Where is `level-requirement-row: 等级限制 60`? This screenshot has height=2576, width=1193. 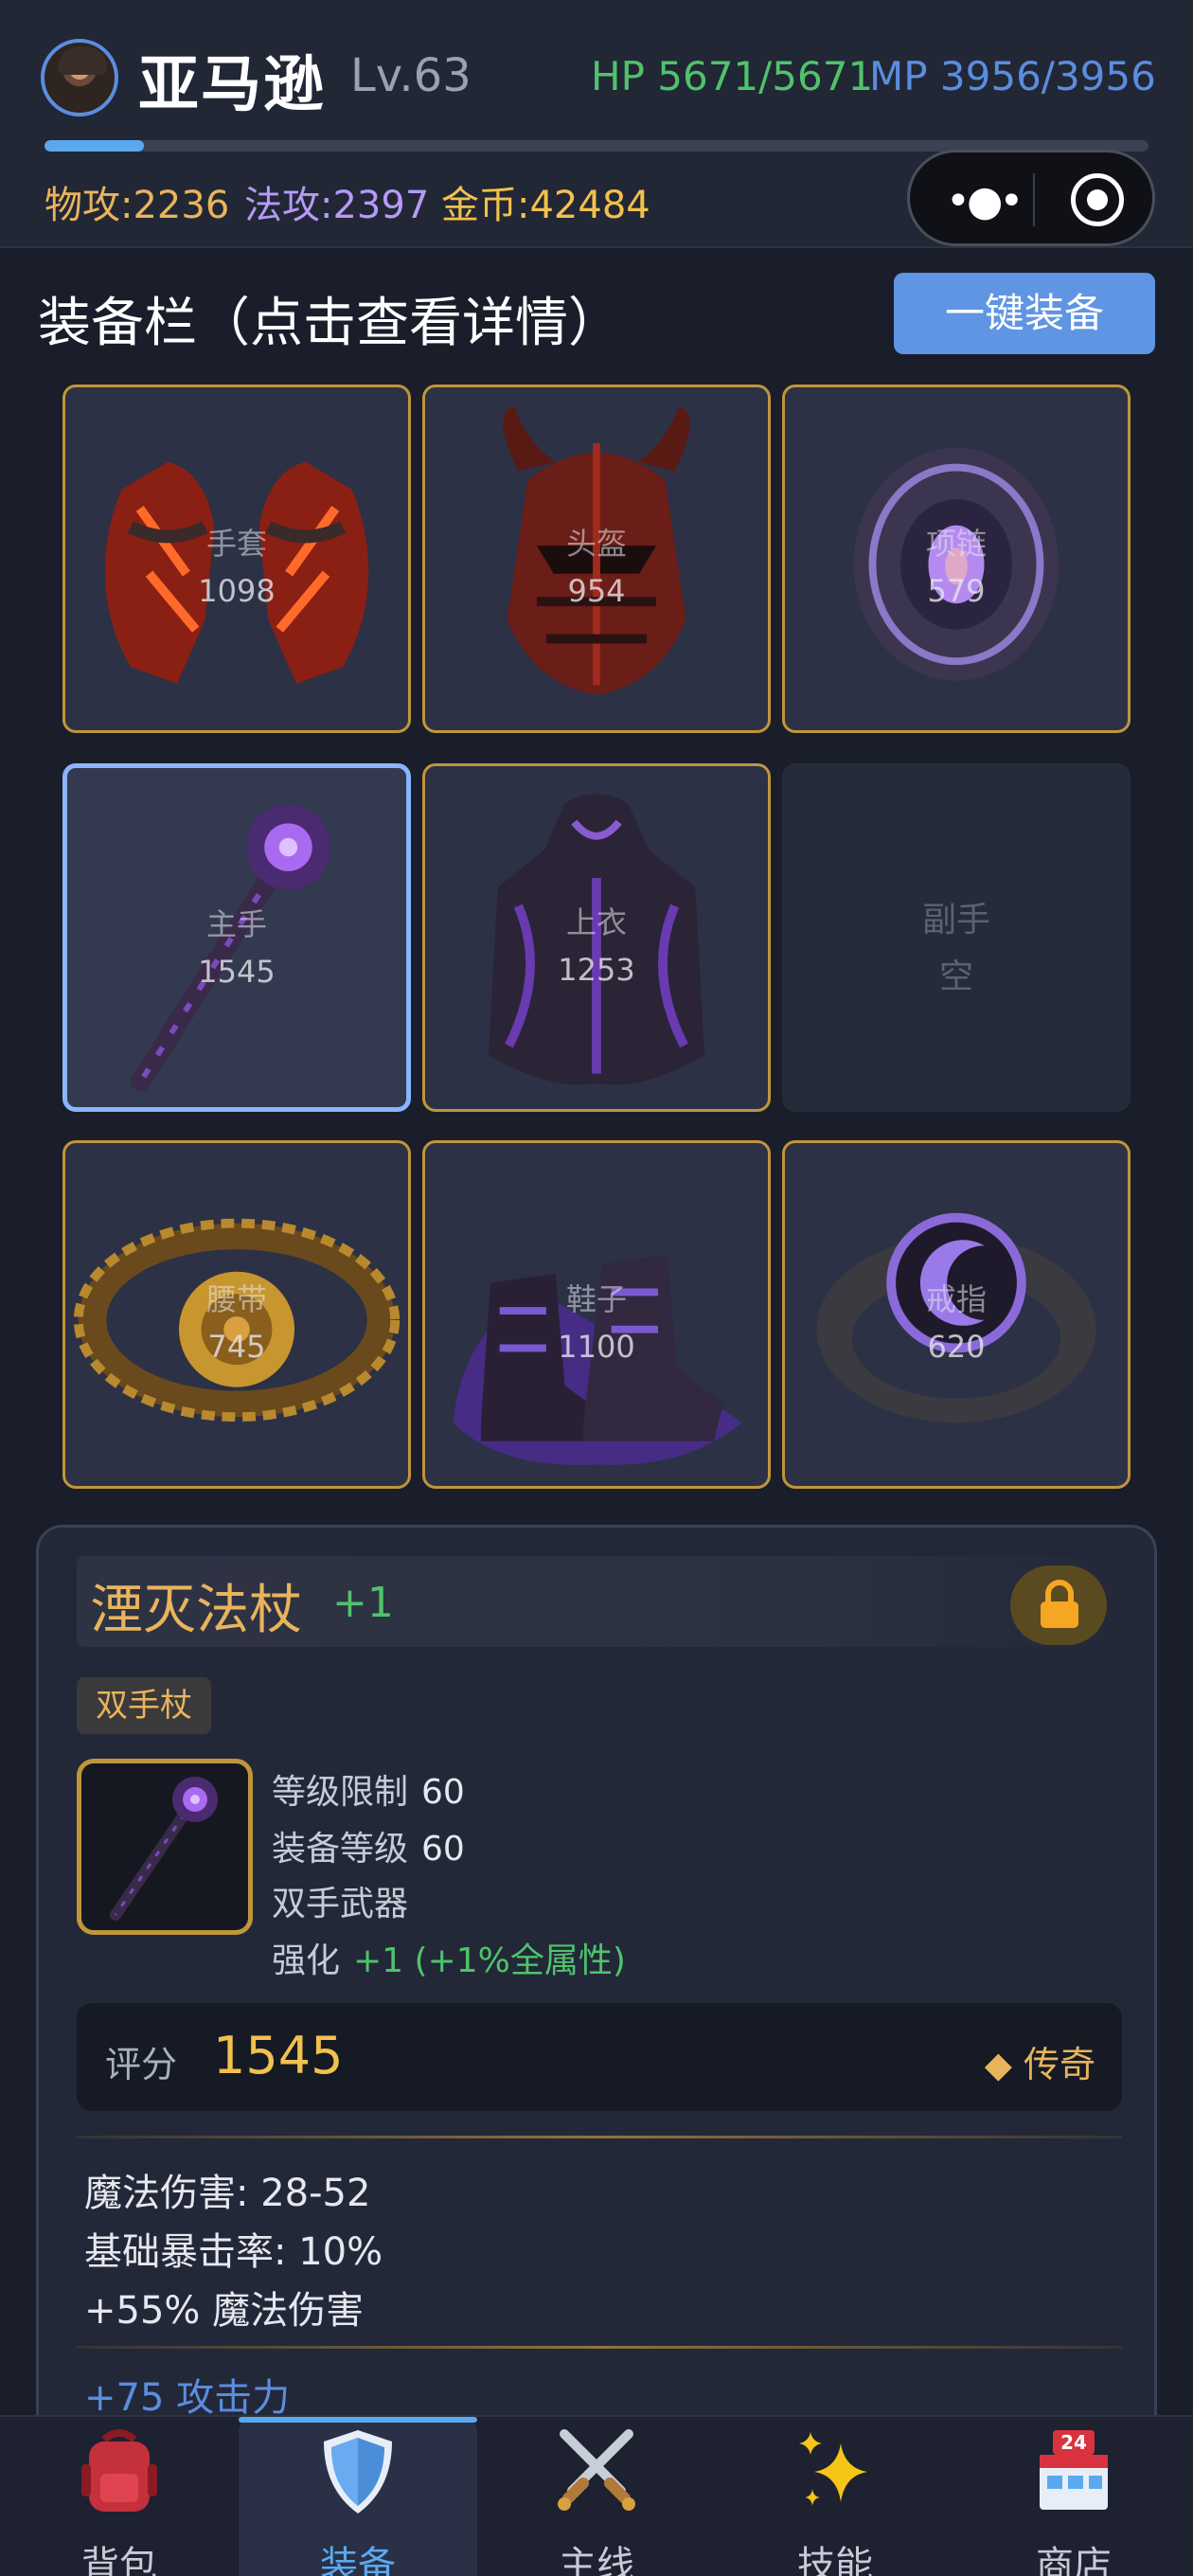
level-requirement-row: 等级限制 60 is located at coordinates (368, 1789).